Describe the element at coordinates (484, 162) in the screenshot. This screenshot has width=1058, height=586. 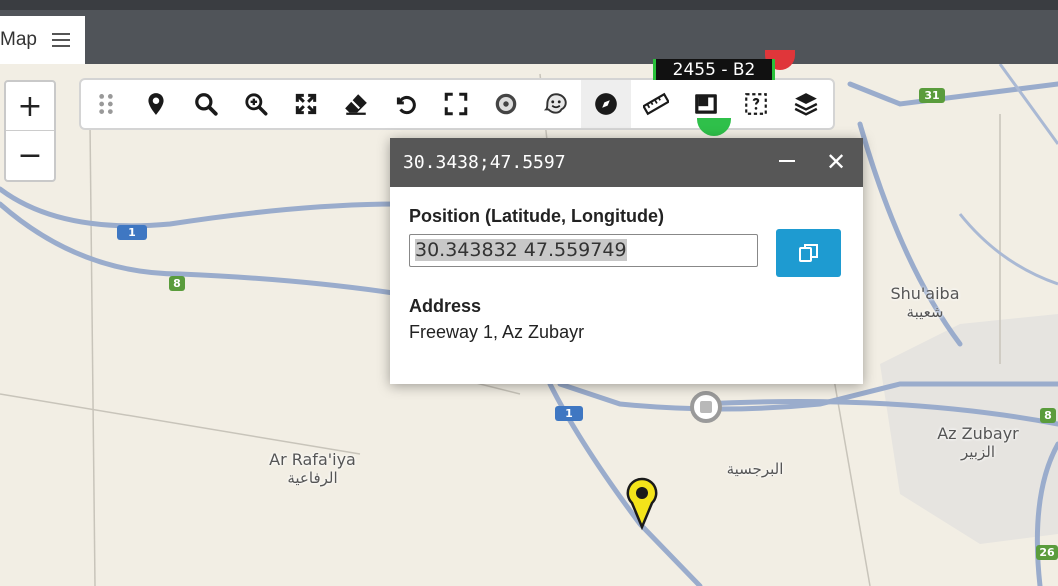
I see `popup-title: 30.3438;47.5597` at that location.